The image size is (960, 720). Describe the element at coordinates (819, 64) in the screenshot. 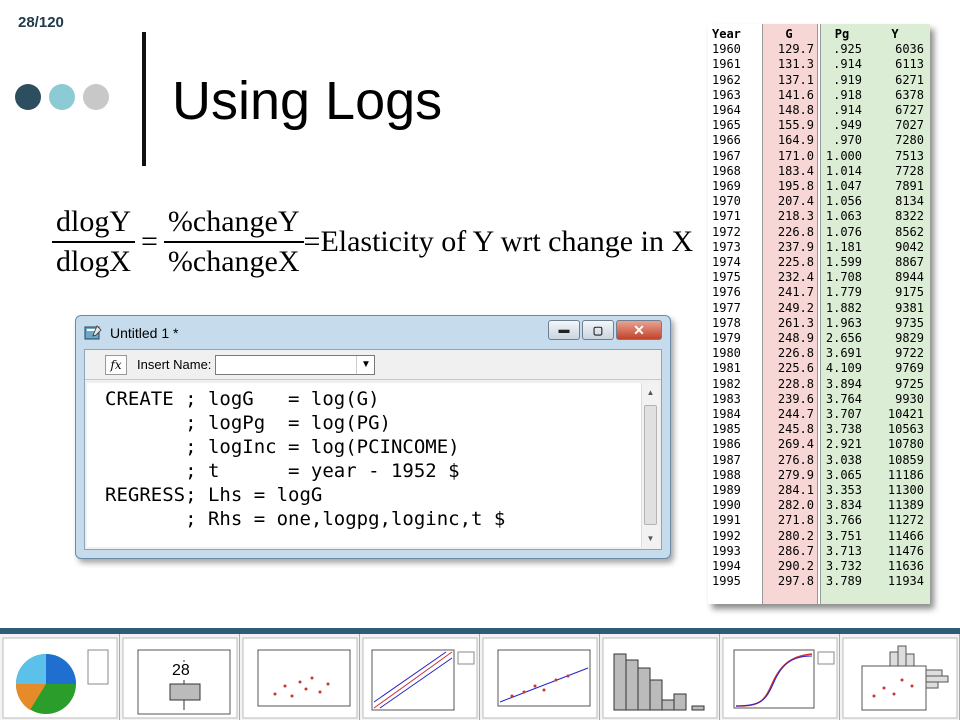

I see `table-row: 1961 131.3 .914 6113` at that location.